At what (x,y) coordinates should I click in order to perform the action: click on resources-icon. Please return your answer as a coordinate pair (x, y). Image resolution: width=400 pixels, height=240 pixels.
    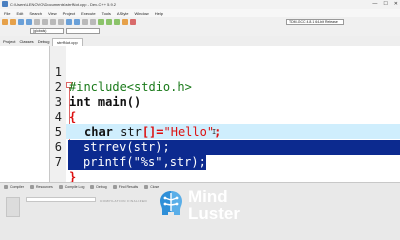
    Looking at the image, I should click on (32, 187).